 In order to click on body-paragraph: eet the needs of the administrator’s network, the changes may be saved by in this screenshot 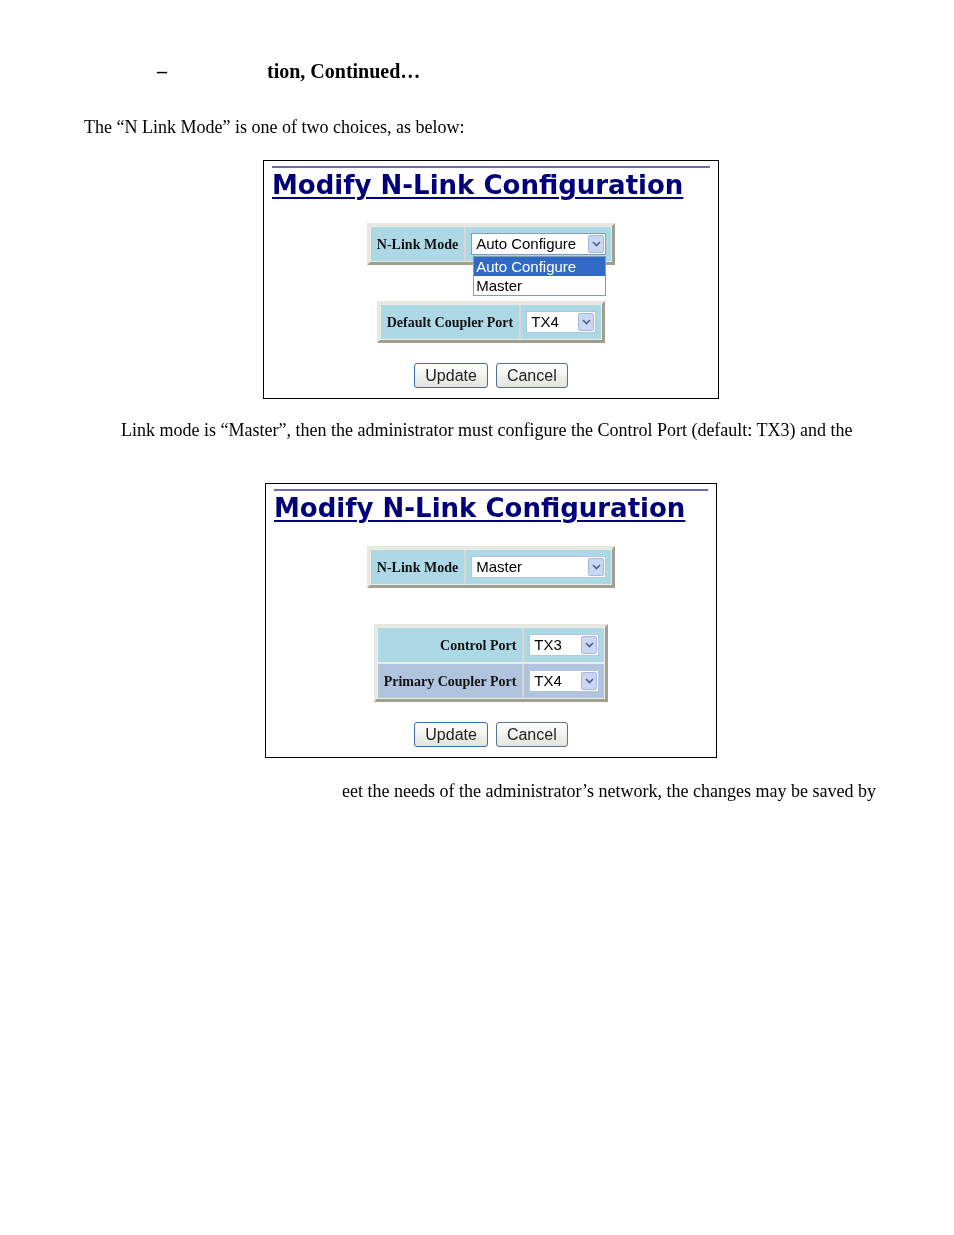, I will do `click(609, 791)`.